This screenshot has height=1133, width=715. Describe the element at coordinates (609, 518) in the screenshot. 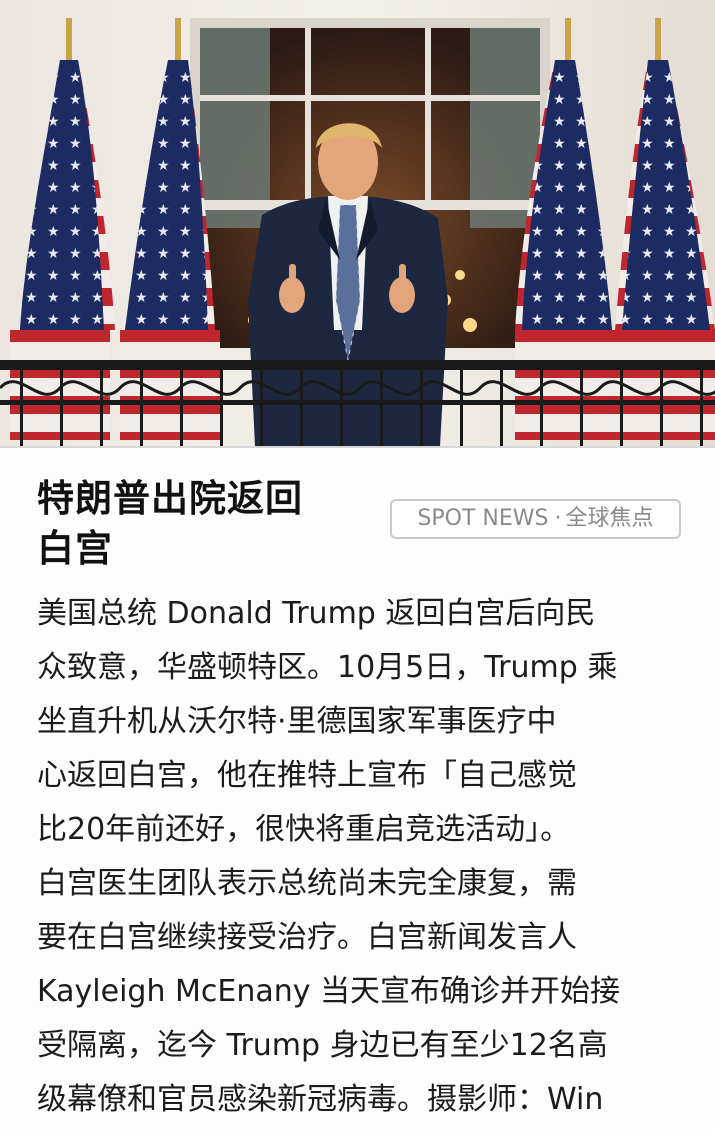

I see `badge-category: 全球焦点` at that location.